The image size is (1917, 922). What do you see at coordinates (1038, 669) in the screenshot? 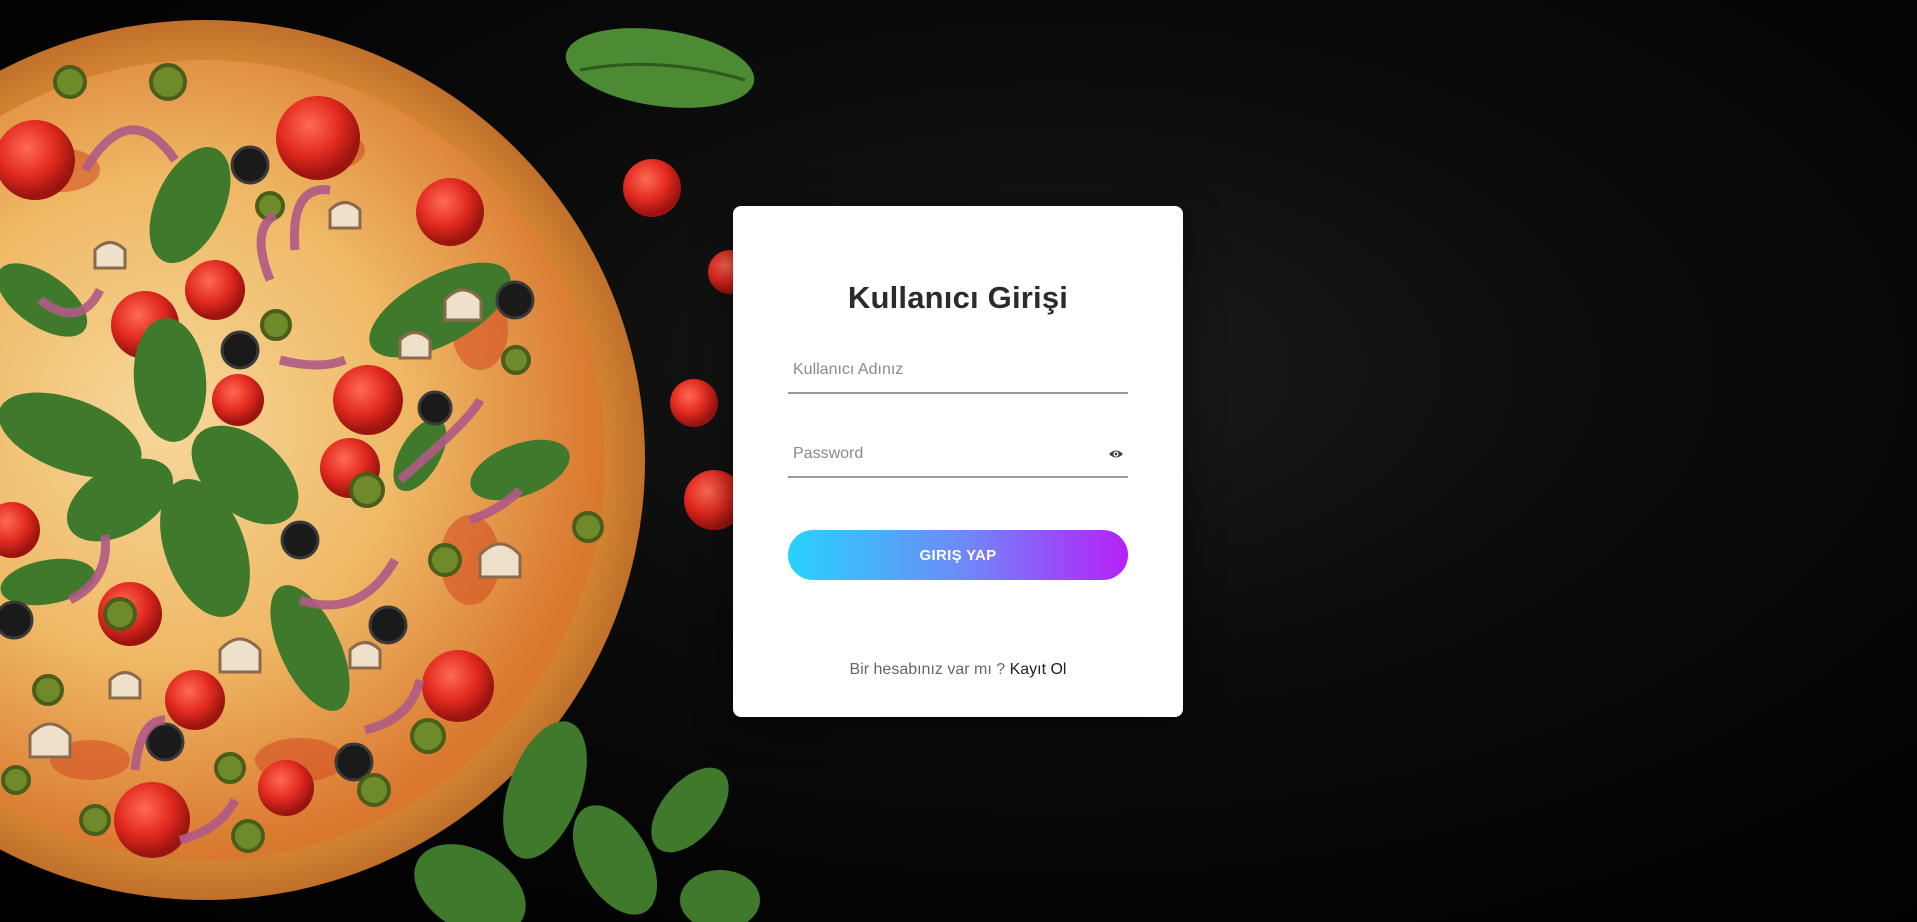
I see `signup-link: Kayıt Ol` at bounding box center [1038, 669].